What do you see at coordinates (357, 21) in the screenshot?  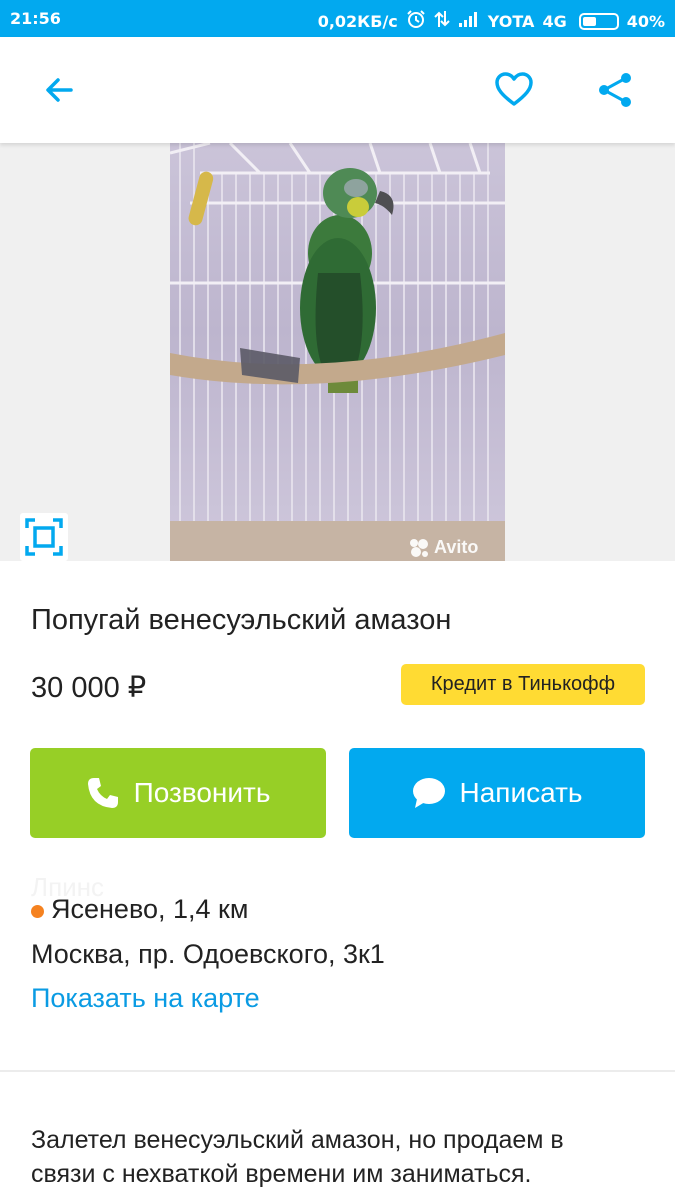 I see `network-speed: 0,02КБ/с` at bounding box center [357, 21].